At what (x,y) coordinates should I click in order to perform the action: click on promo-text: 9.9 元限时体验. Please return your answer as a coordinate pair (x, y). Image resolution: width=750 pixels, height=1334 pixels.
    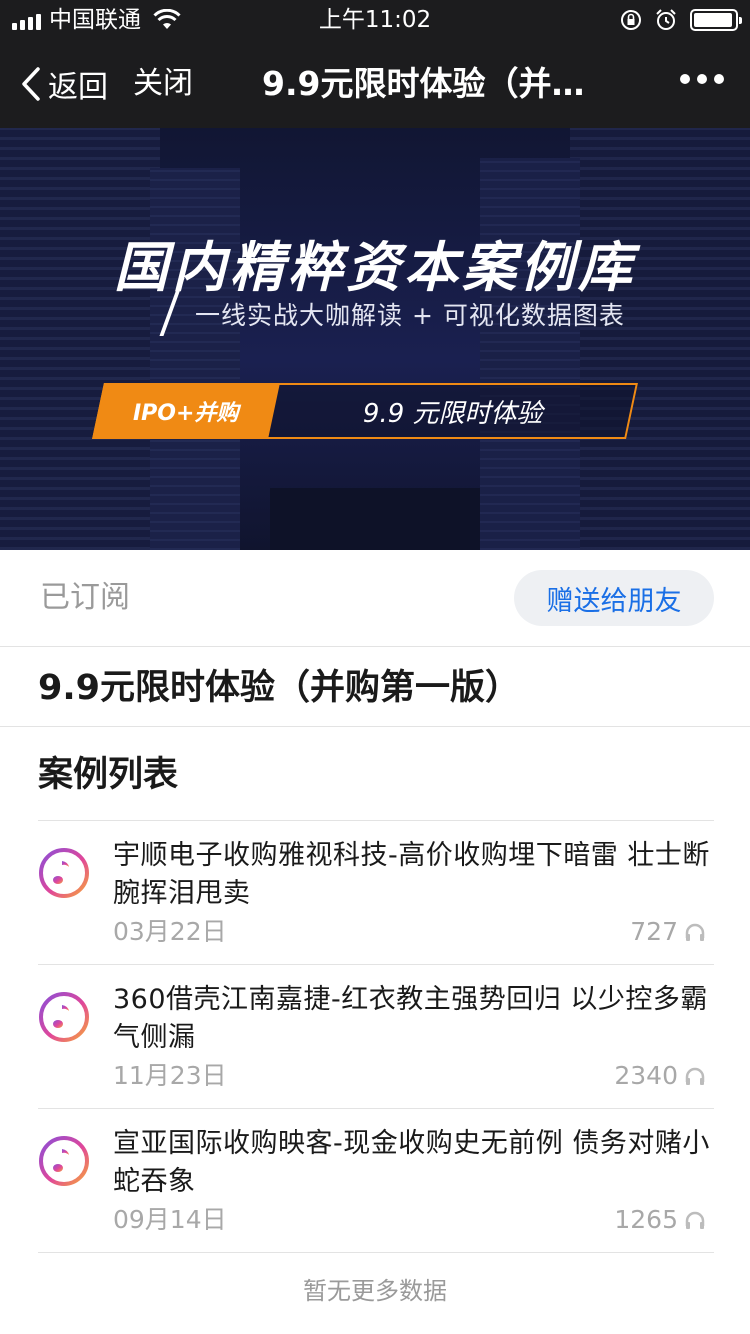
    Looking at the image, I should click on (452, 411).